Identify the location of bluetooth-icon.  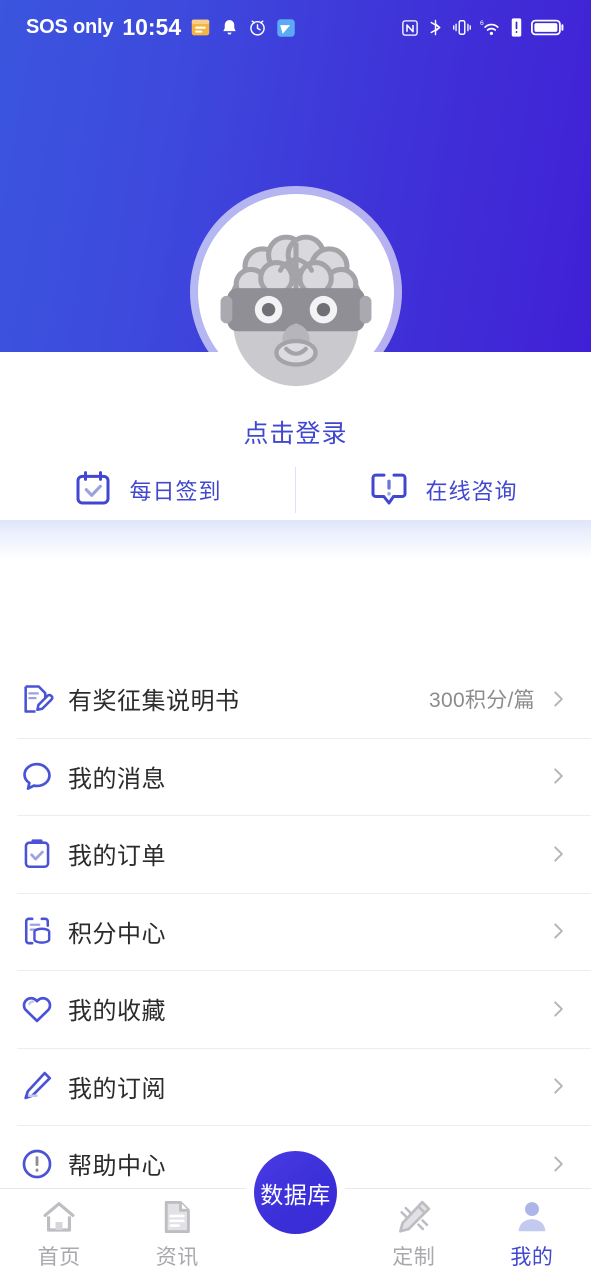
(435, 27).